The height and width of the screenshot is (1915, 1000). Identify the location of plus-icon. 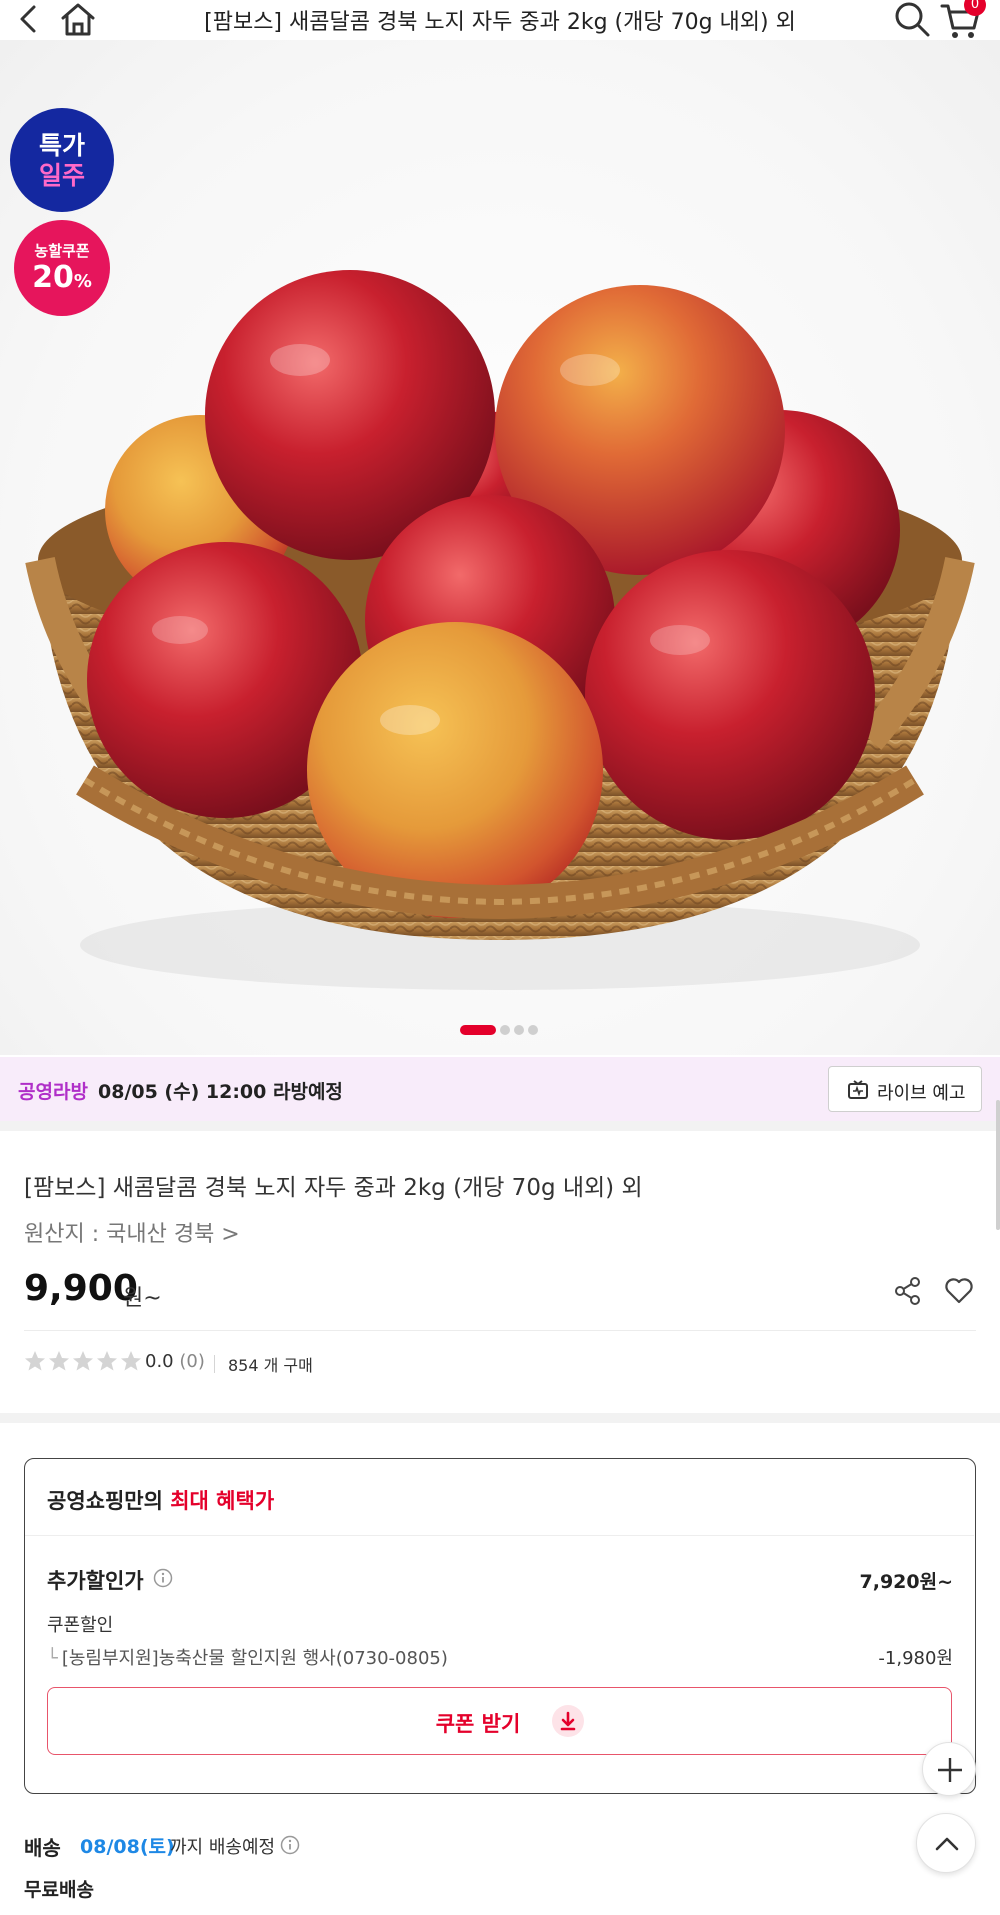
(950, 1770).